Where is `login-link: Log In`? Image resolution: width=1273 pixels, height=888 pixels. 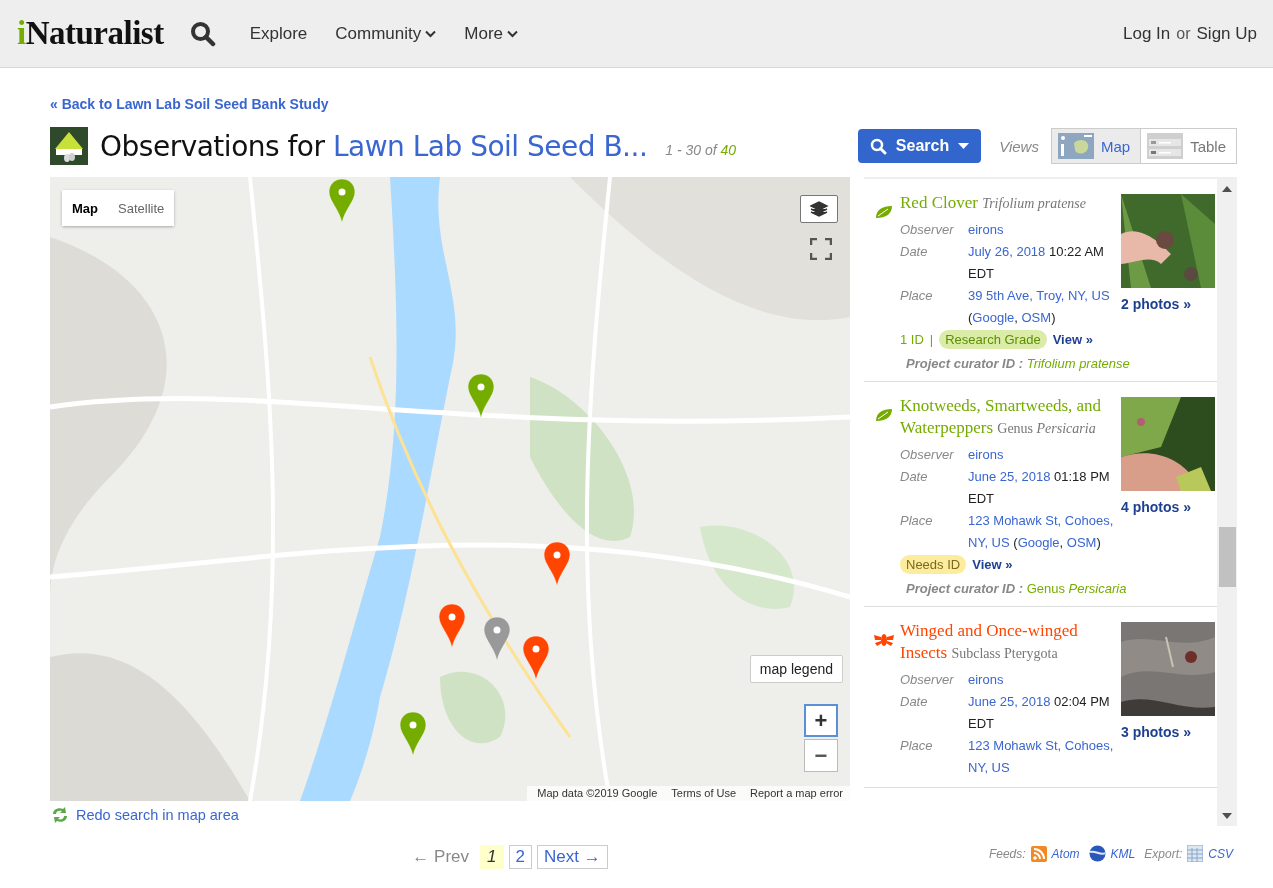
login-link: Log In is located at coordinates (1147, 33).